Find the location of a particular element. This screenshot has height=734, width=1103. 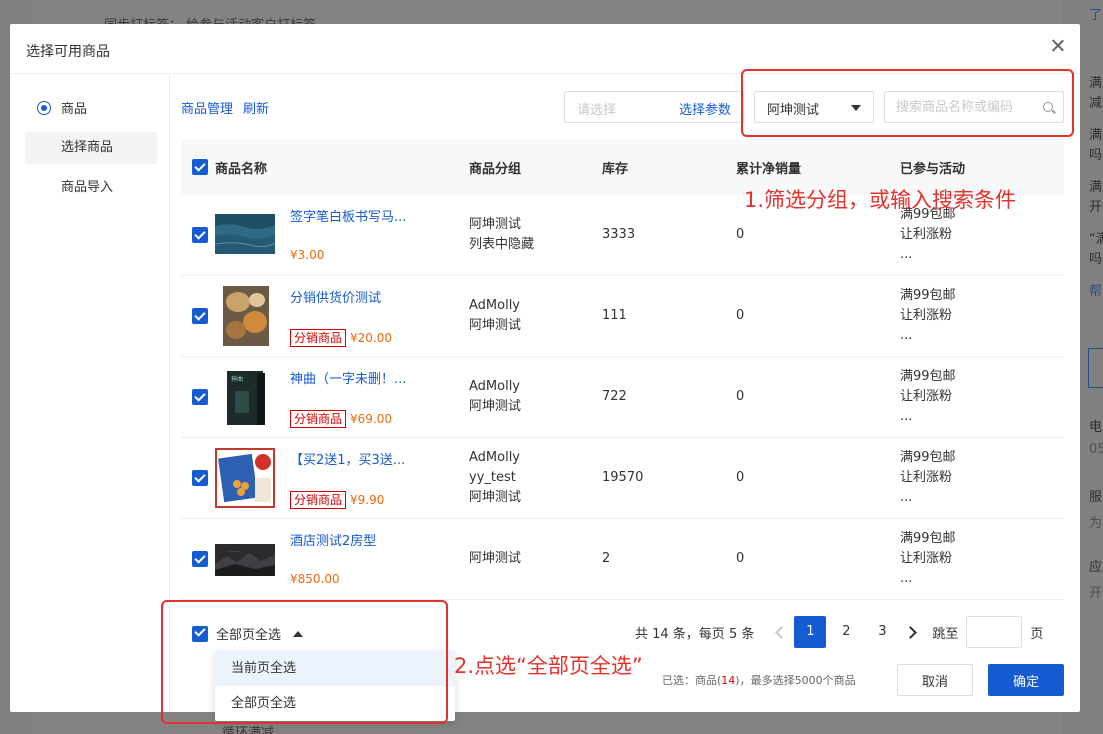

selected-prefix: 已选：商品( is located at coordinates (692, 680).